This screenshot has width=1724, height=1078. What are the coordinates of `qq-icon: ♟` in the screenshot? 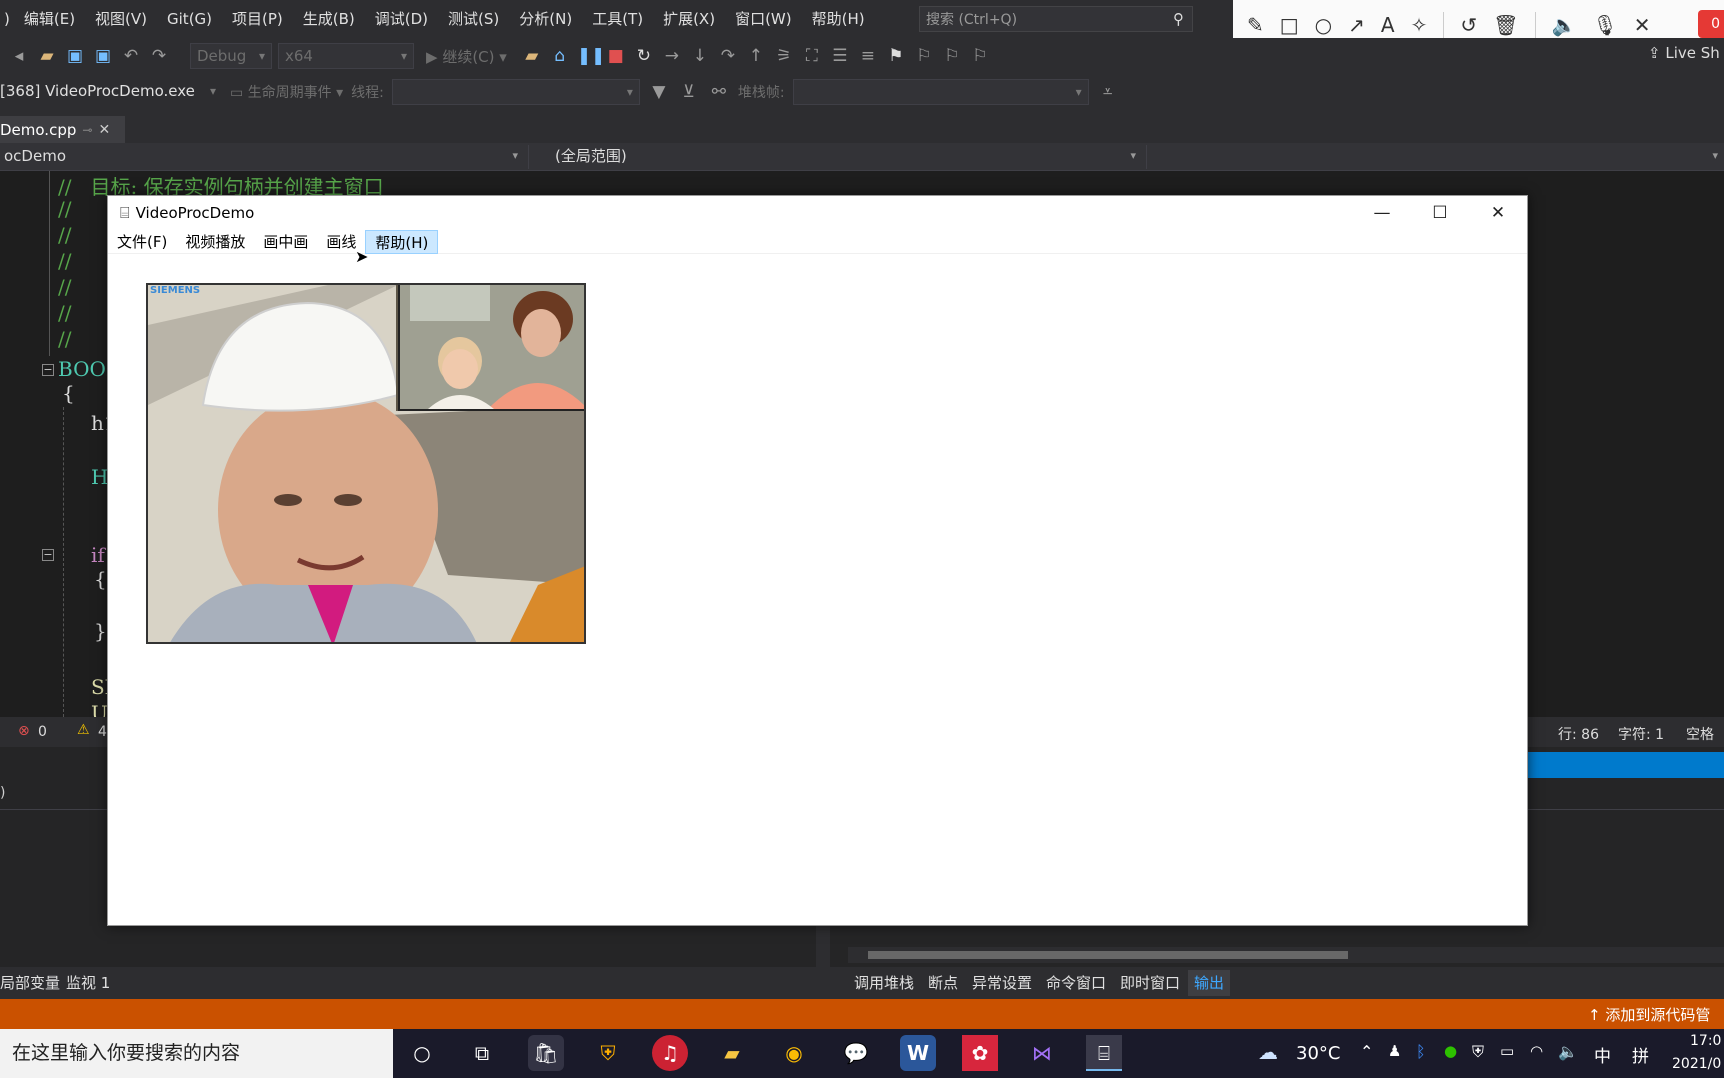 It's located at (1394, 1051).